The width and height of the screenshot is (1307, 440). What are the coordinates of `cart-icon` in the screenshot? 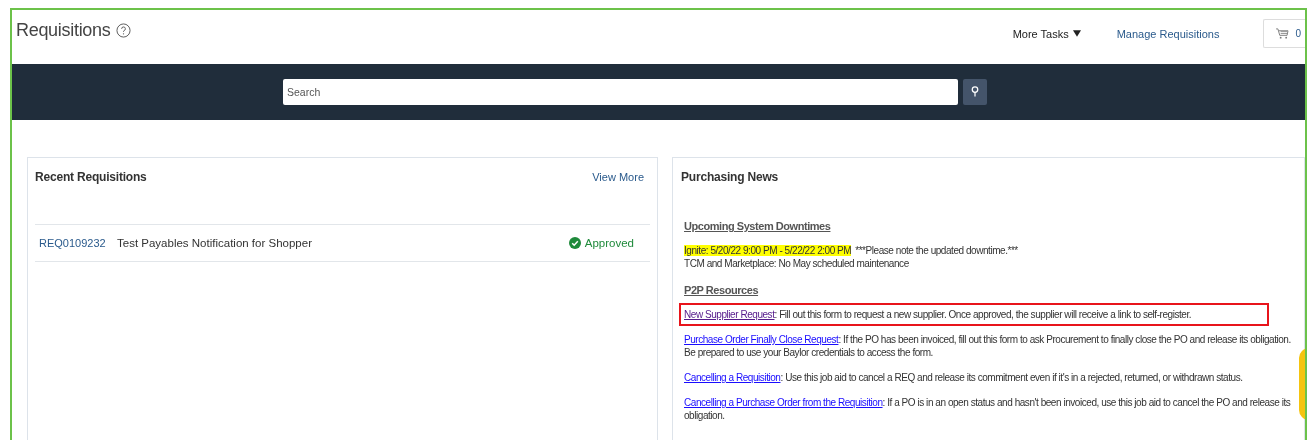 It's located at (1283, 33).